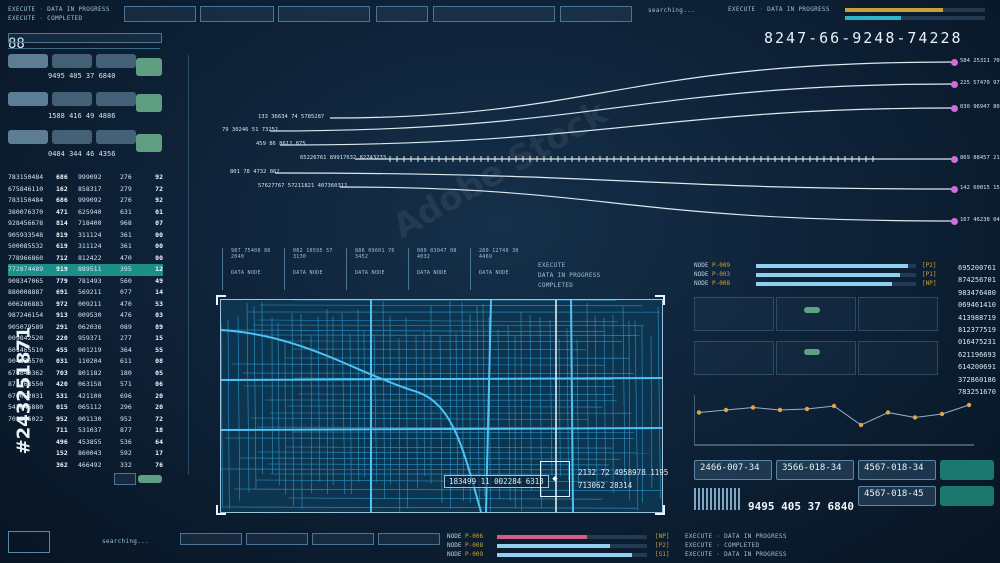 The image size is (1000, 563). Describe the element at coordinates (437, 254) in the screenshot. I see `data-node-id: 080 03047 08 4032` at that location.